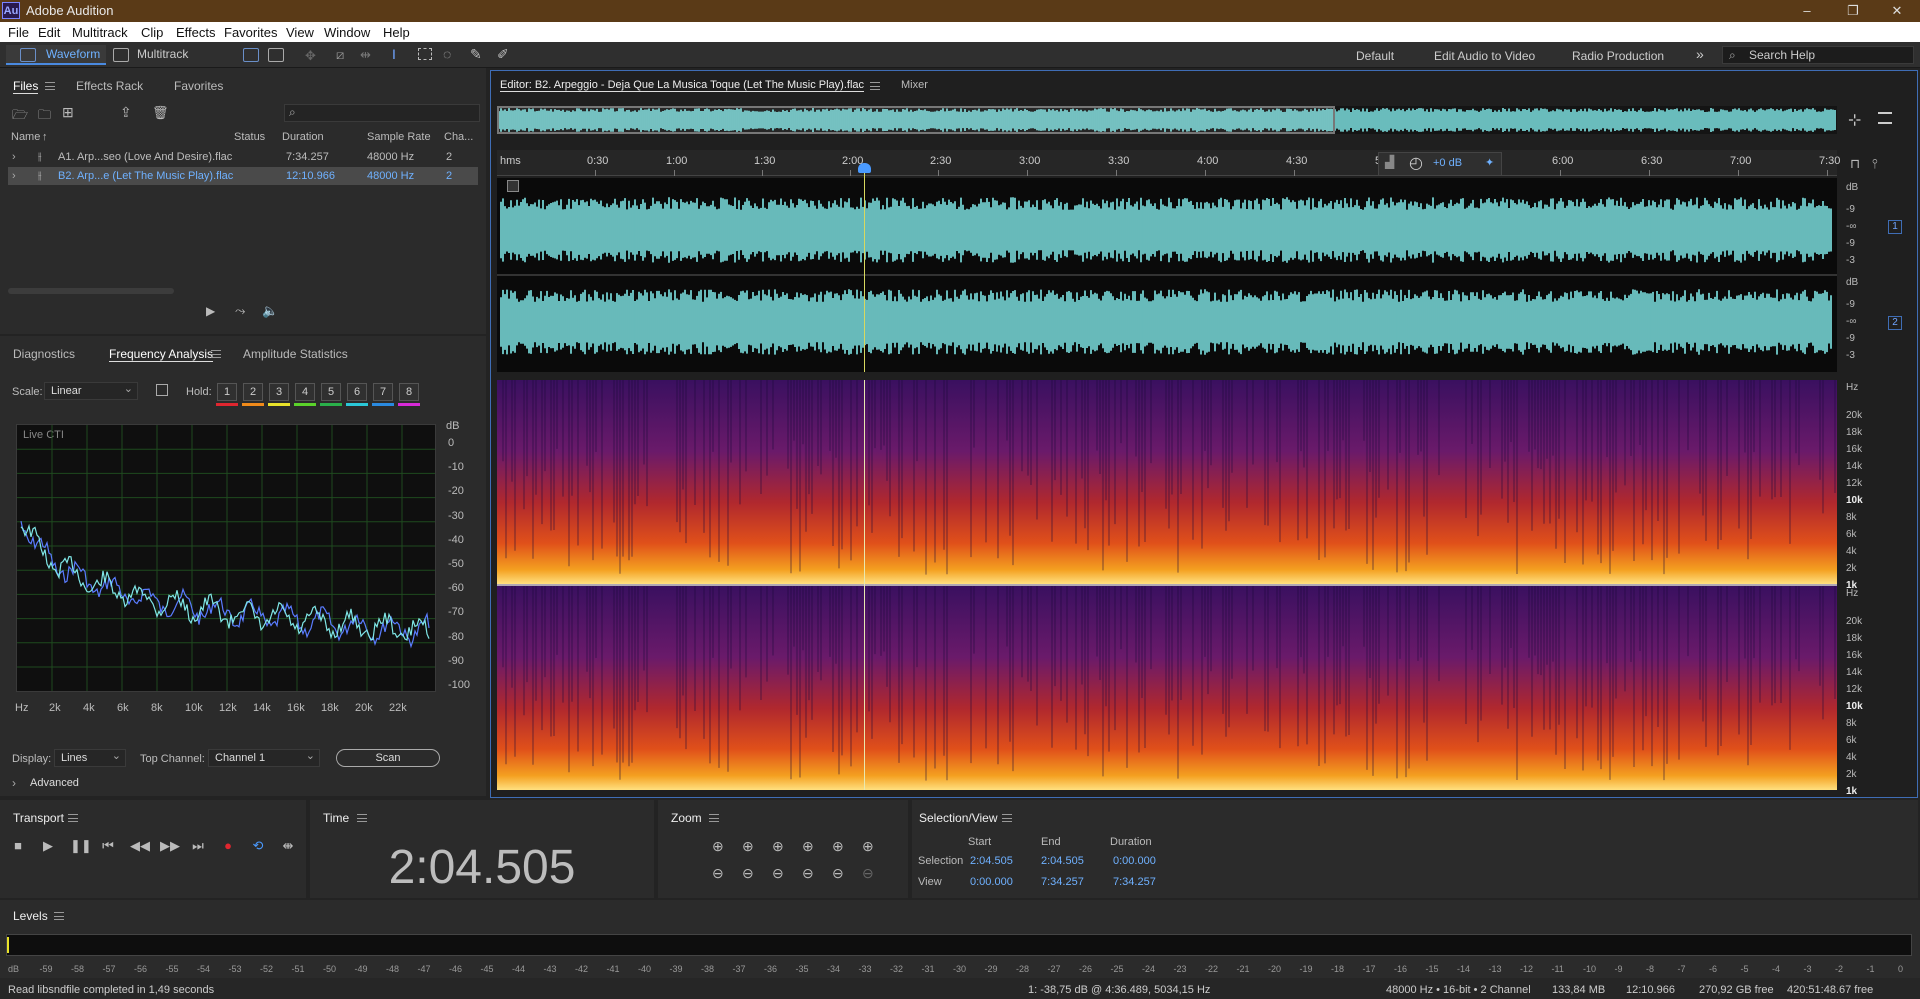  What do you see at coordinates (476, 54) in the screenshot?
I see `brush-tool-icon: ✎` at bounding box center [476, 54].